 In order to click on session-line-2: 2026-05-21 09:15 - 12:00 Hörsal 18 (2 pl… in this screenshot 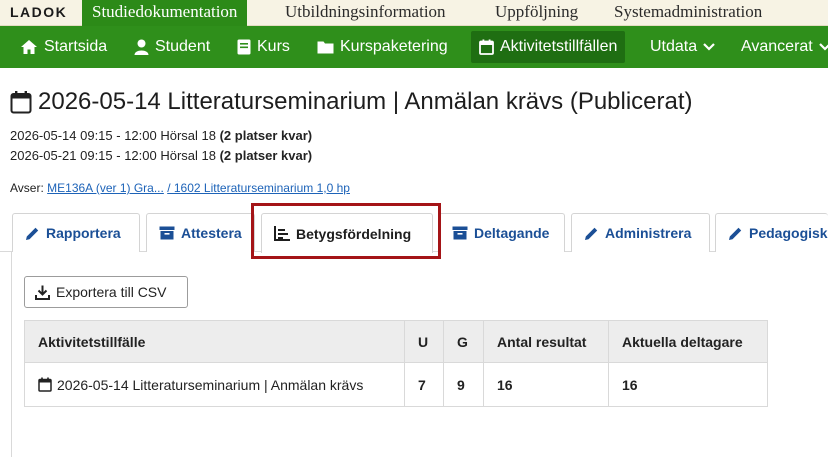, I will do `click(161, 155)`.